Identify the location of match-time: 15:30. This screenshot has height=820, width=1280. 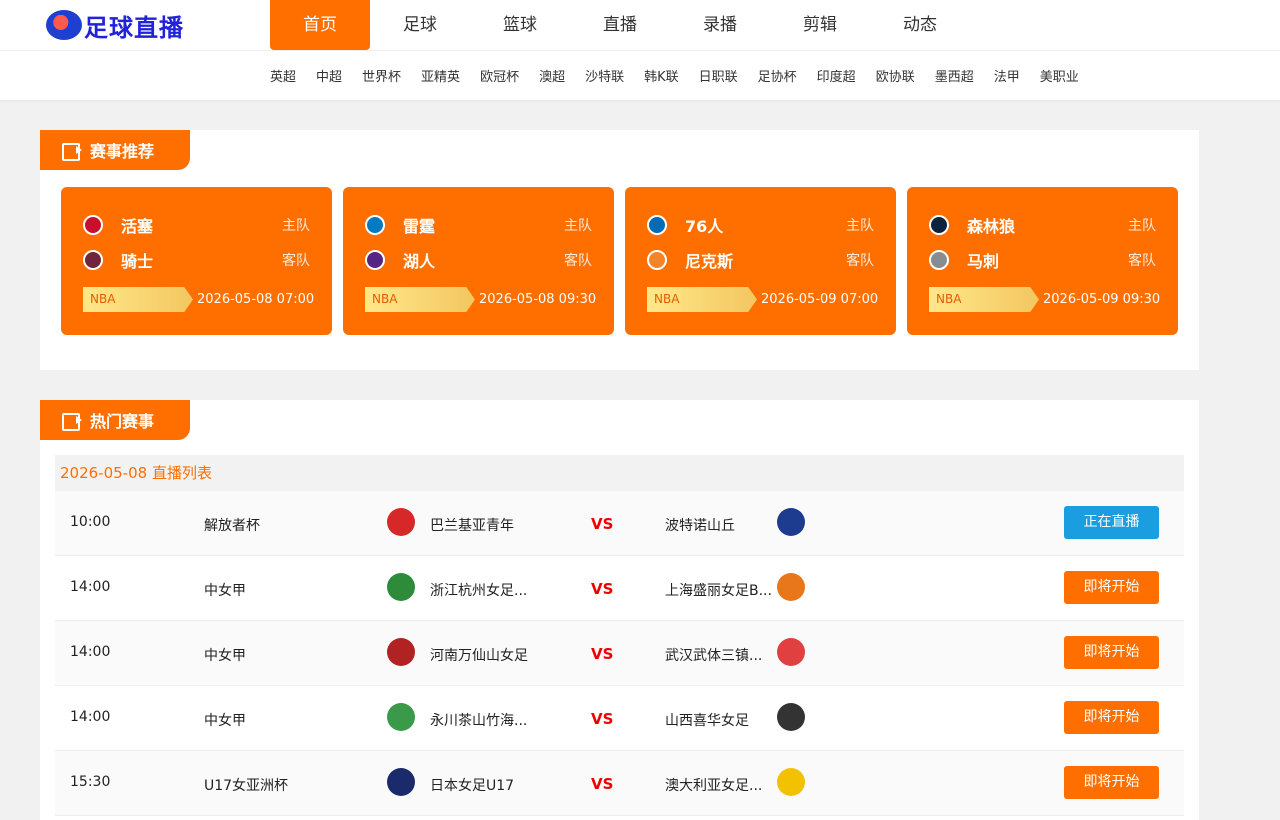
(90, 782).